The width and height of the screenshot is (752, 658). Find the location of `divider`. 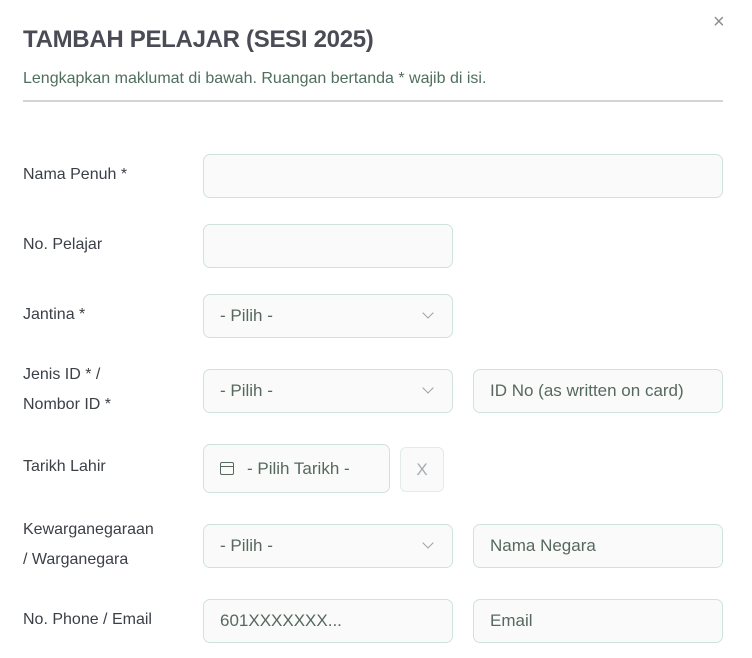

divider is located at coordinates (373, 101).